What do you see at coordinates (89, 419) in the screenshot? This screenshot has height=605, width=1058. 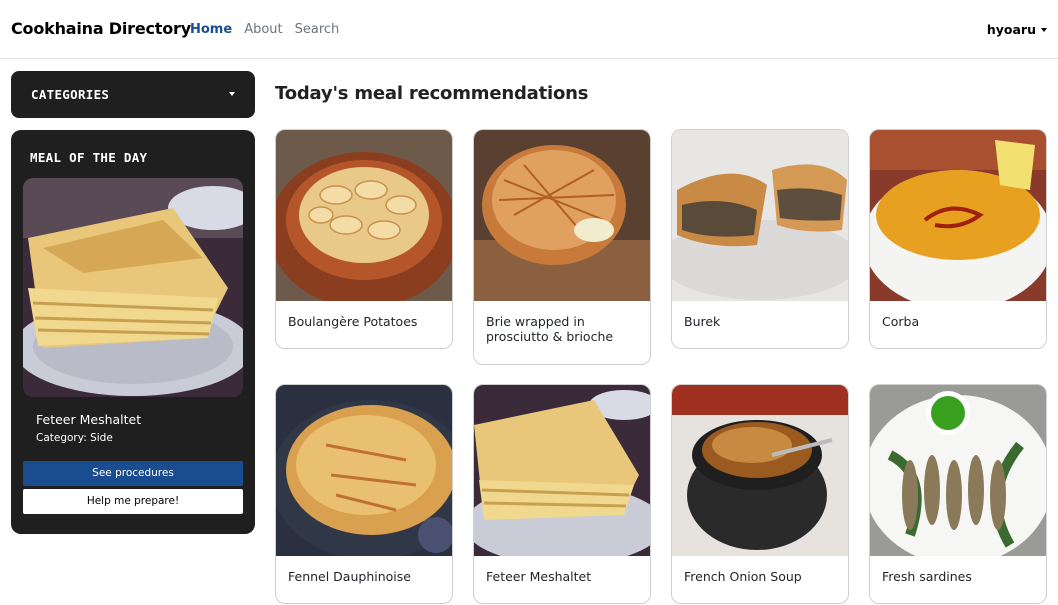 I see `meal-of-the-day-name: Feteer Meshaltet` at bounding box center [89, 419].